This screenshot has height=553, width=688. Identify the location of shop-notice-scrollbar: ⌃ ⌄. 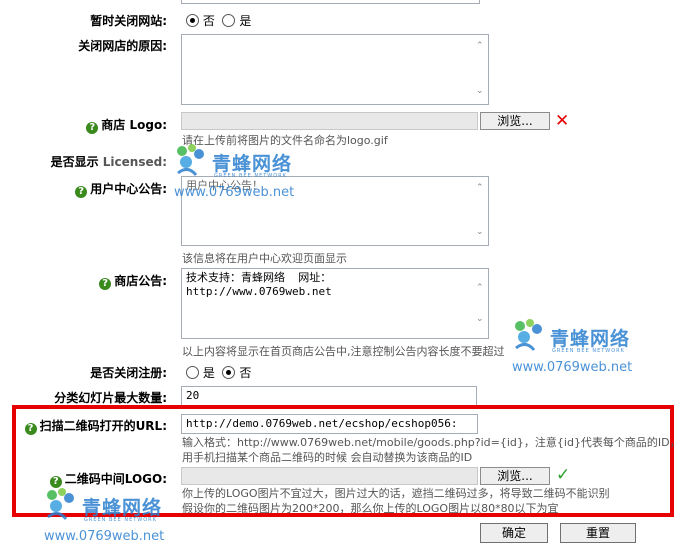
(480, 303).